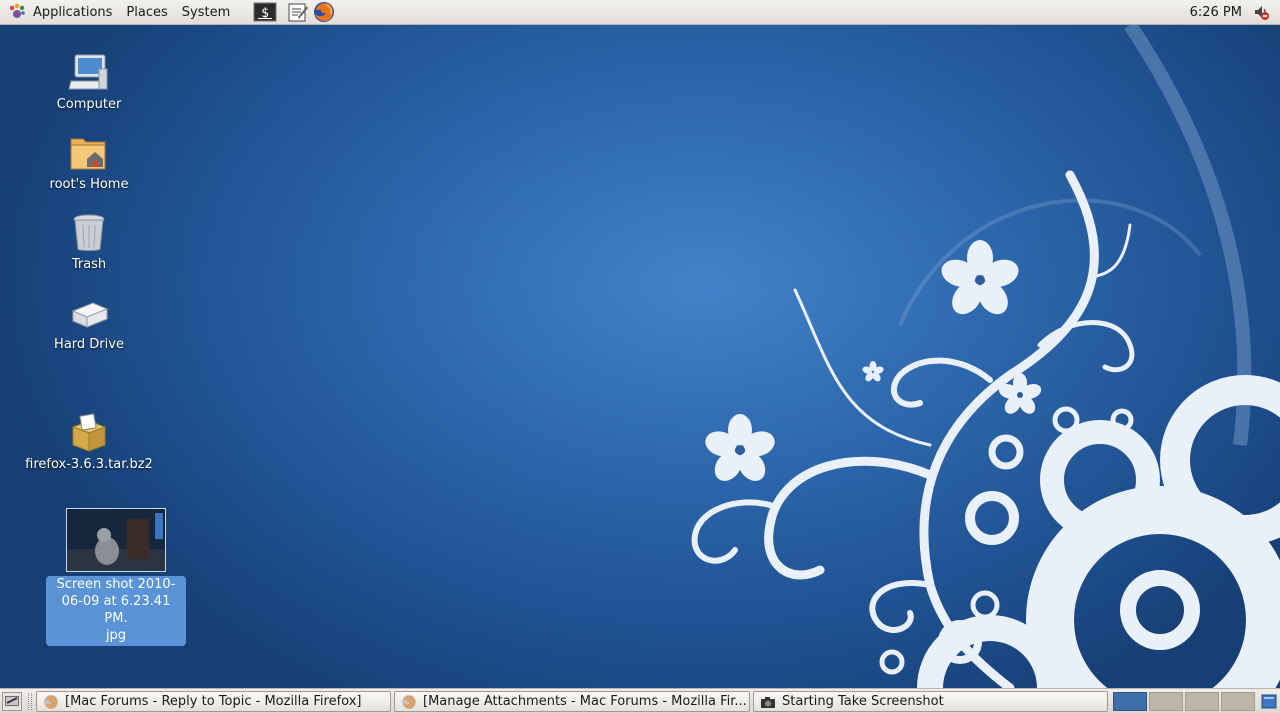 The width and height of the screenshot is (1280, 713). Describe the element at coordinates (116, 540) in the screenshot. I see `screenshot-thumbnail` at that location.